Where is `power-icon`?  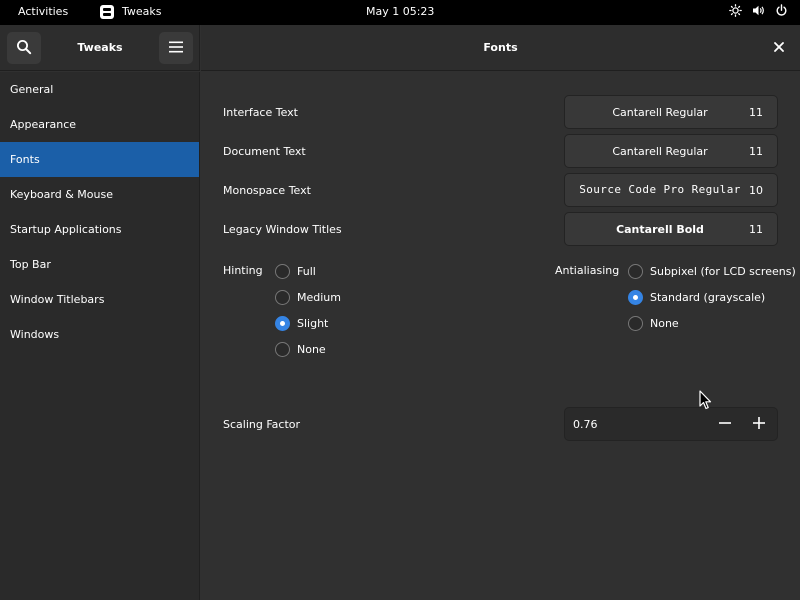 power-icon is located at coordinates (781, 10).